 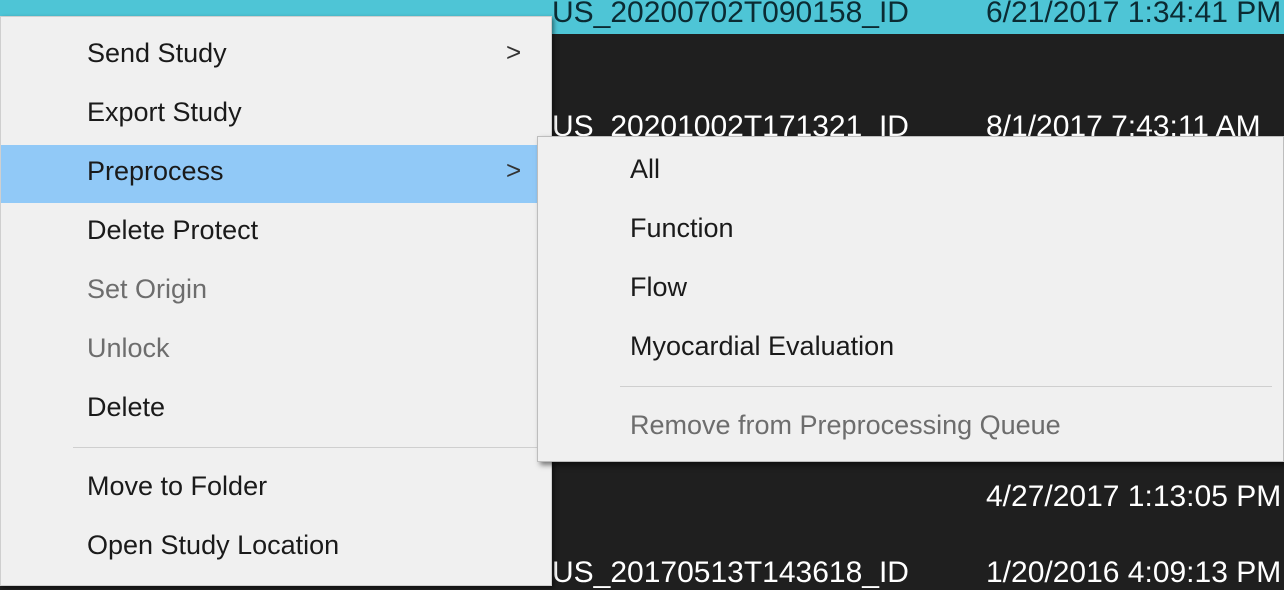 What do you see at coordinates (276, 292) in the screenshot?
I see `menu-item-set-origin: Set Origin` at bounding box center [276, 292].